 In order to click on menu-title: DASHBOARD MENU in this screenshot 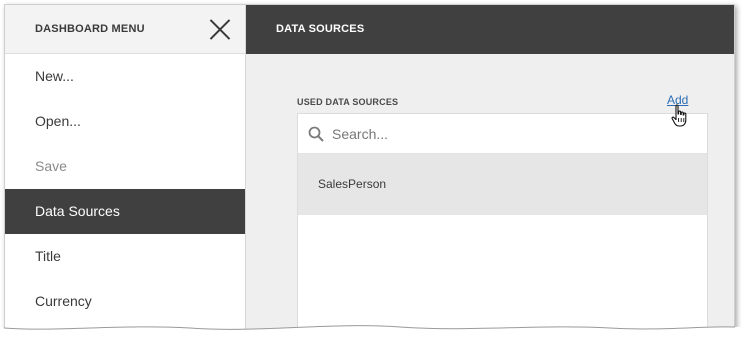, I will do `click(90, 29)`.